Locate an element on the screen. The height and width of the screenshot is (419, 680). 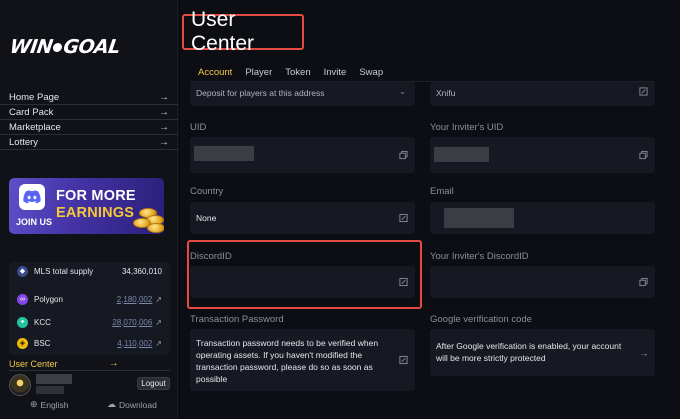
page-title: User Center is located at coordinates (243, 31).